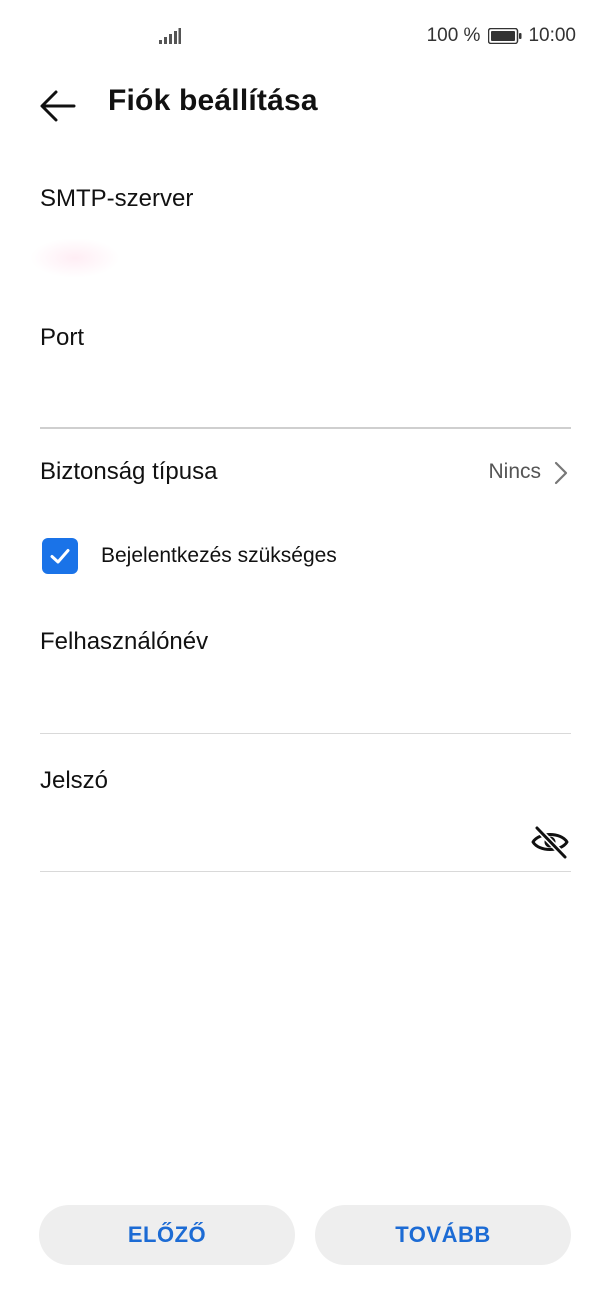 This screenshot has width=610, height=1306. Describe the element at coordinates (514, 471) in the screenshot. I see `security-type-value: Nincs` at that location.